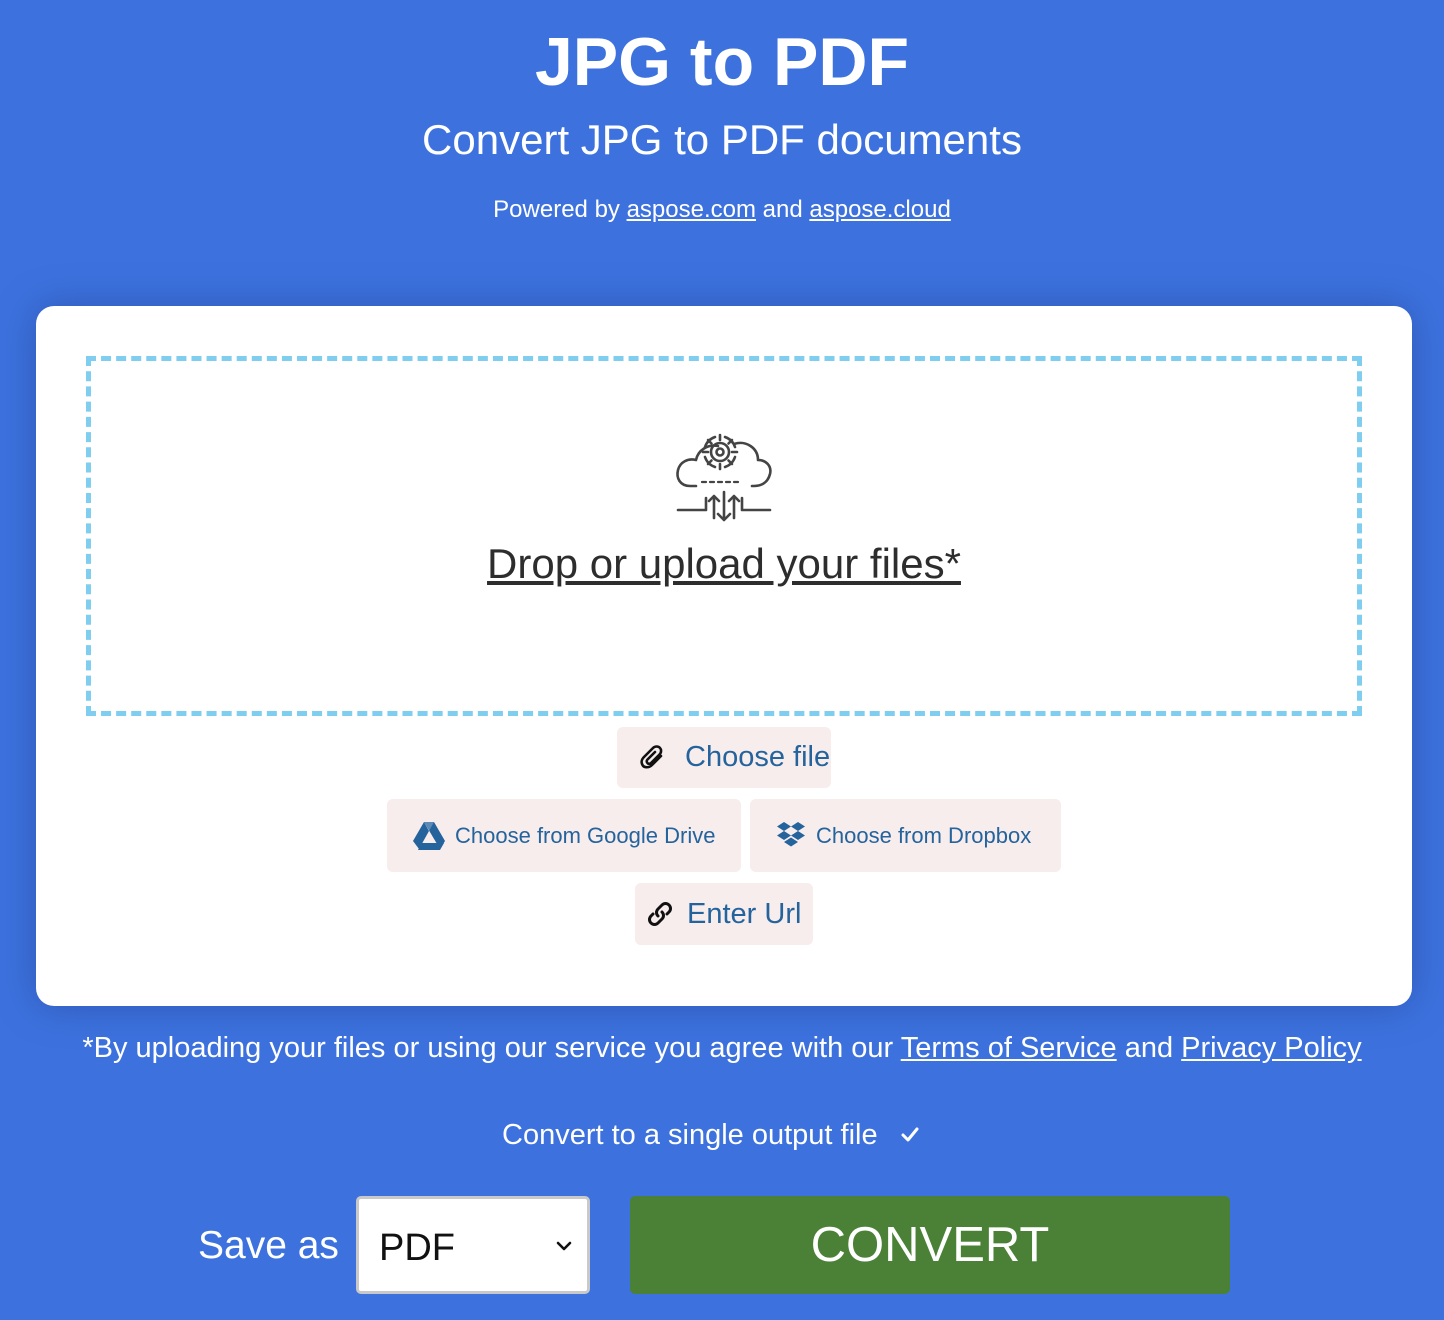  I want to click on aspose-cloud-link: aspose.cloud, so click(879, 209).